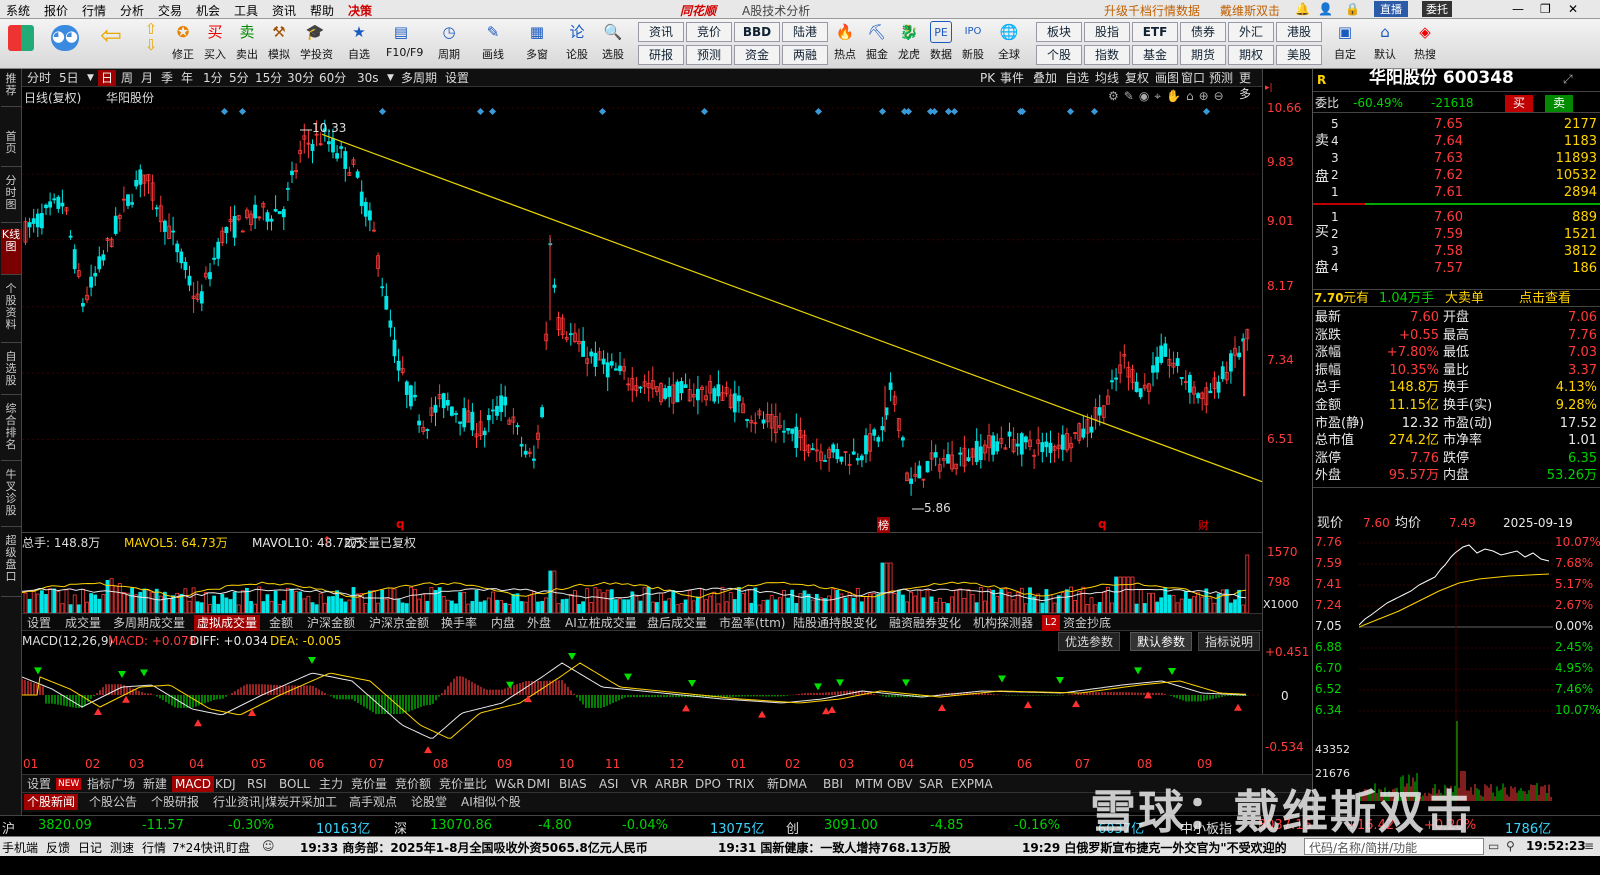  What do you see at coordinates (510, 784) in the screenshot?
I see `indicator-tab: W&R` at bounding box center [510, 784].